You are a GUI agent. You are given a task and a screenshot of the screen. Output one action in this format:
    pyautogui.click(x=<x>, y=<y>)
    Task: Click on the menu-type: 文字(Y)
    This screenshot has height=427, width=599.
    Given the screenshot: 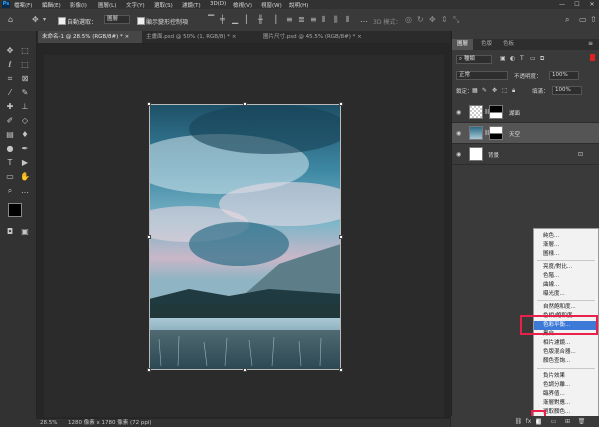 What is the action you would take?
    pyautogui.click(x=135, y=5)
    